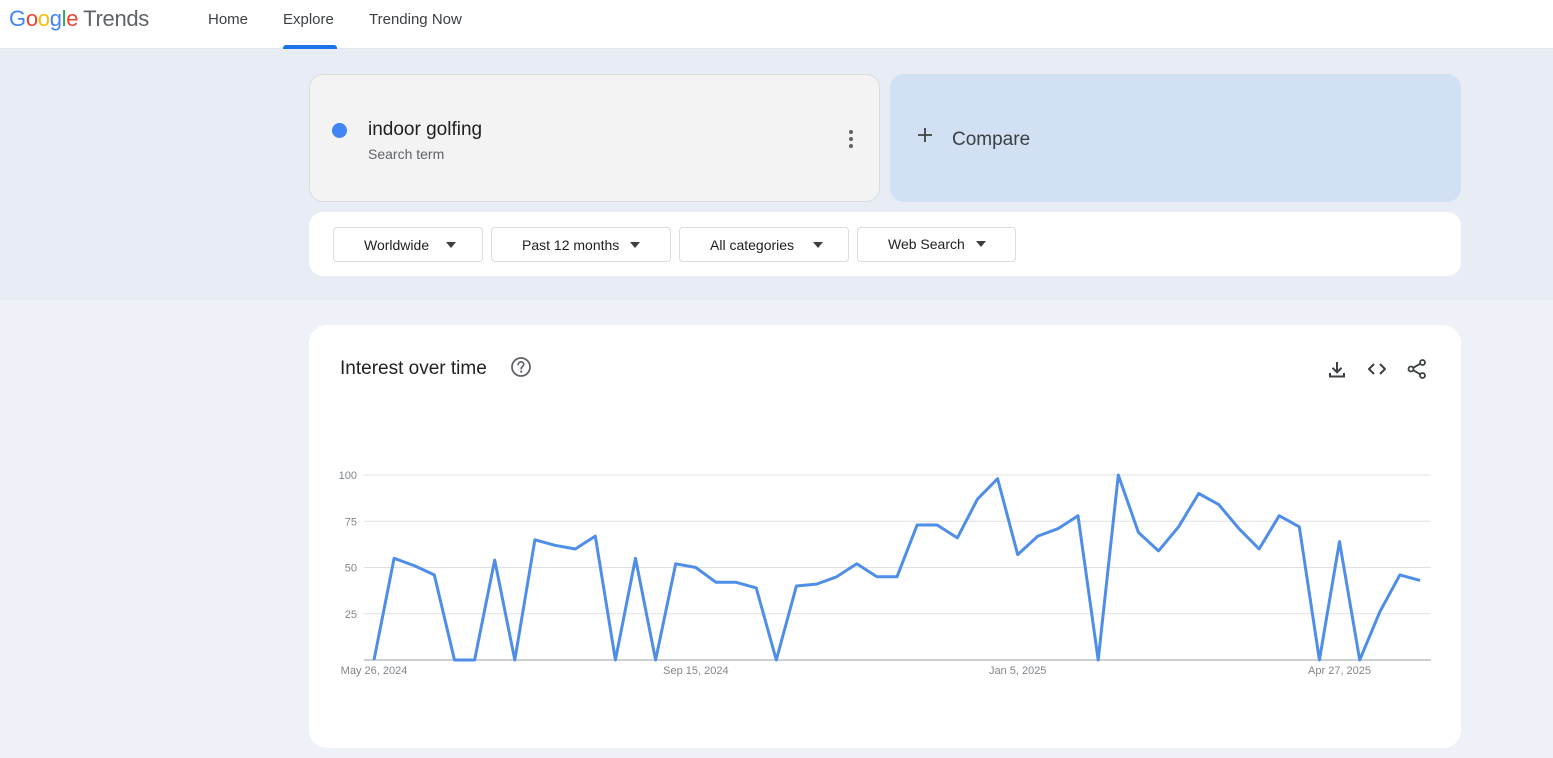  What do you see at coordinates (351, 615) in the screenshot?
I see `y-tick-label: 25` at bounding box center [351, 615].